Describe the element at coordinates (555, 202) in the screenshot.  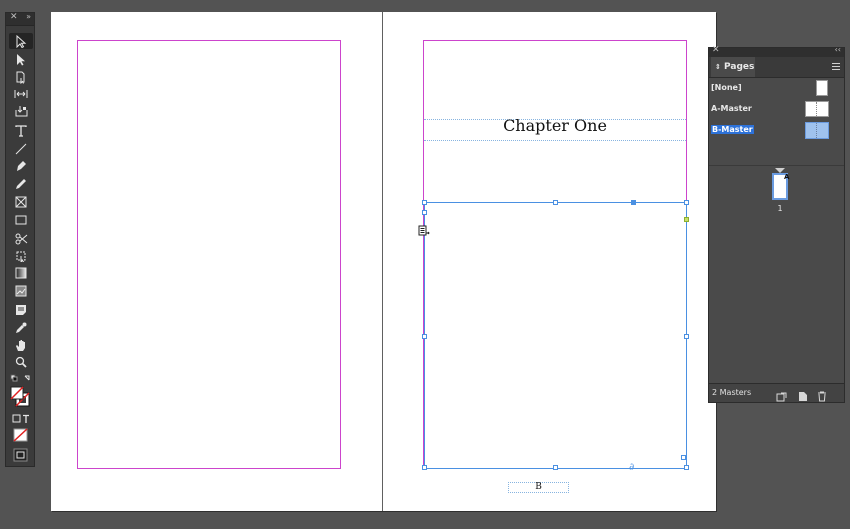
I see `frame-handle-top-middle` at that location.